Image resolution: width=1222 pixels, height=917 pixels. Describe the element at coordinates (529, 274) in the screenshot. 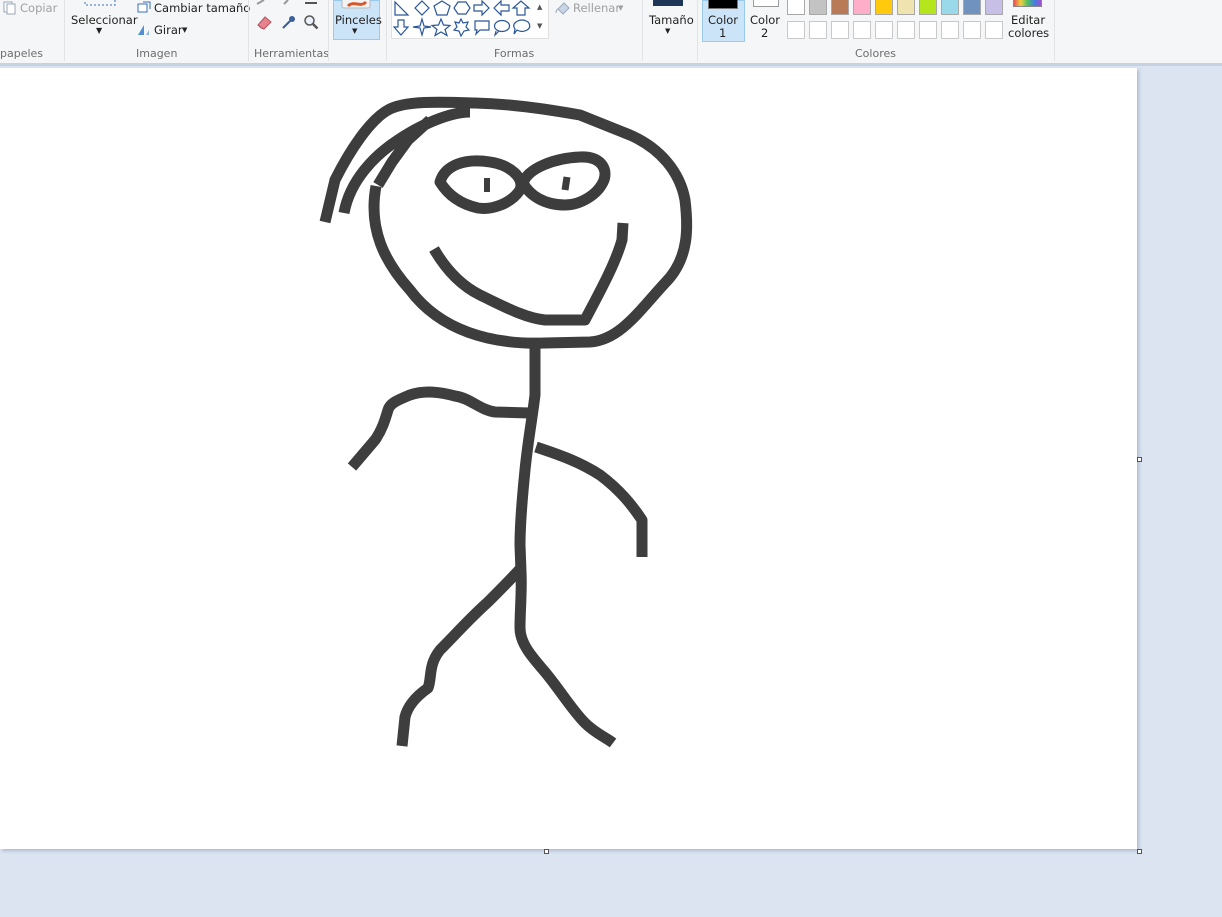

I see `smile-stroke` at that location.